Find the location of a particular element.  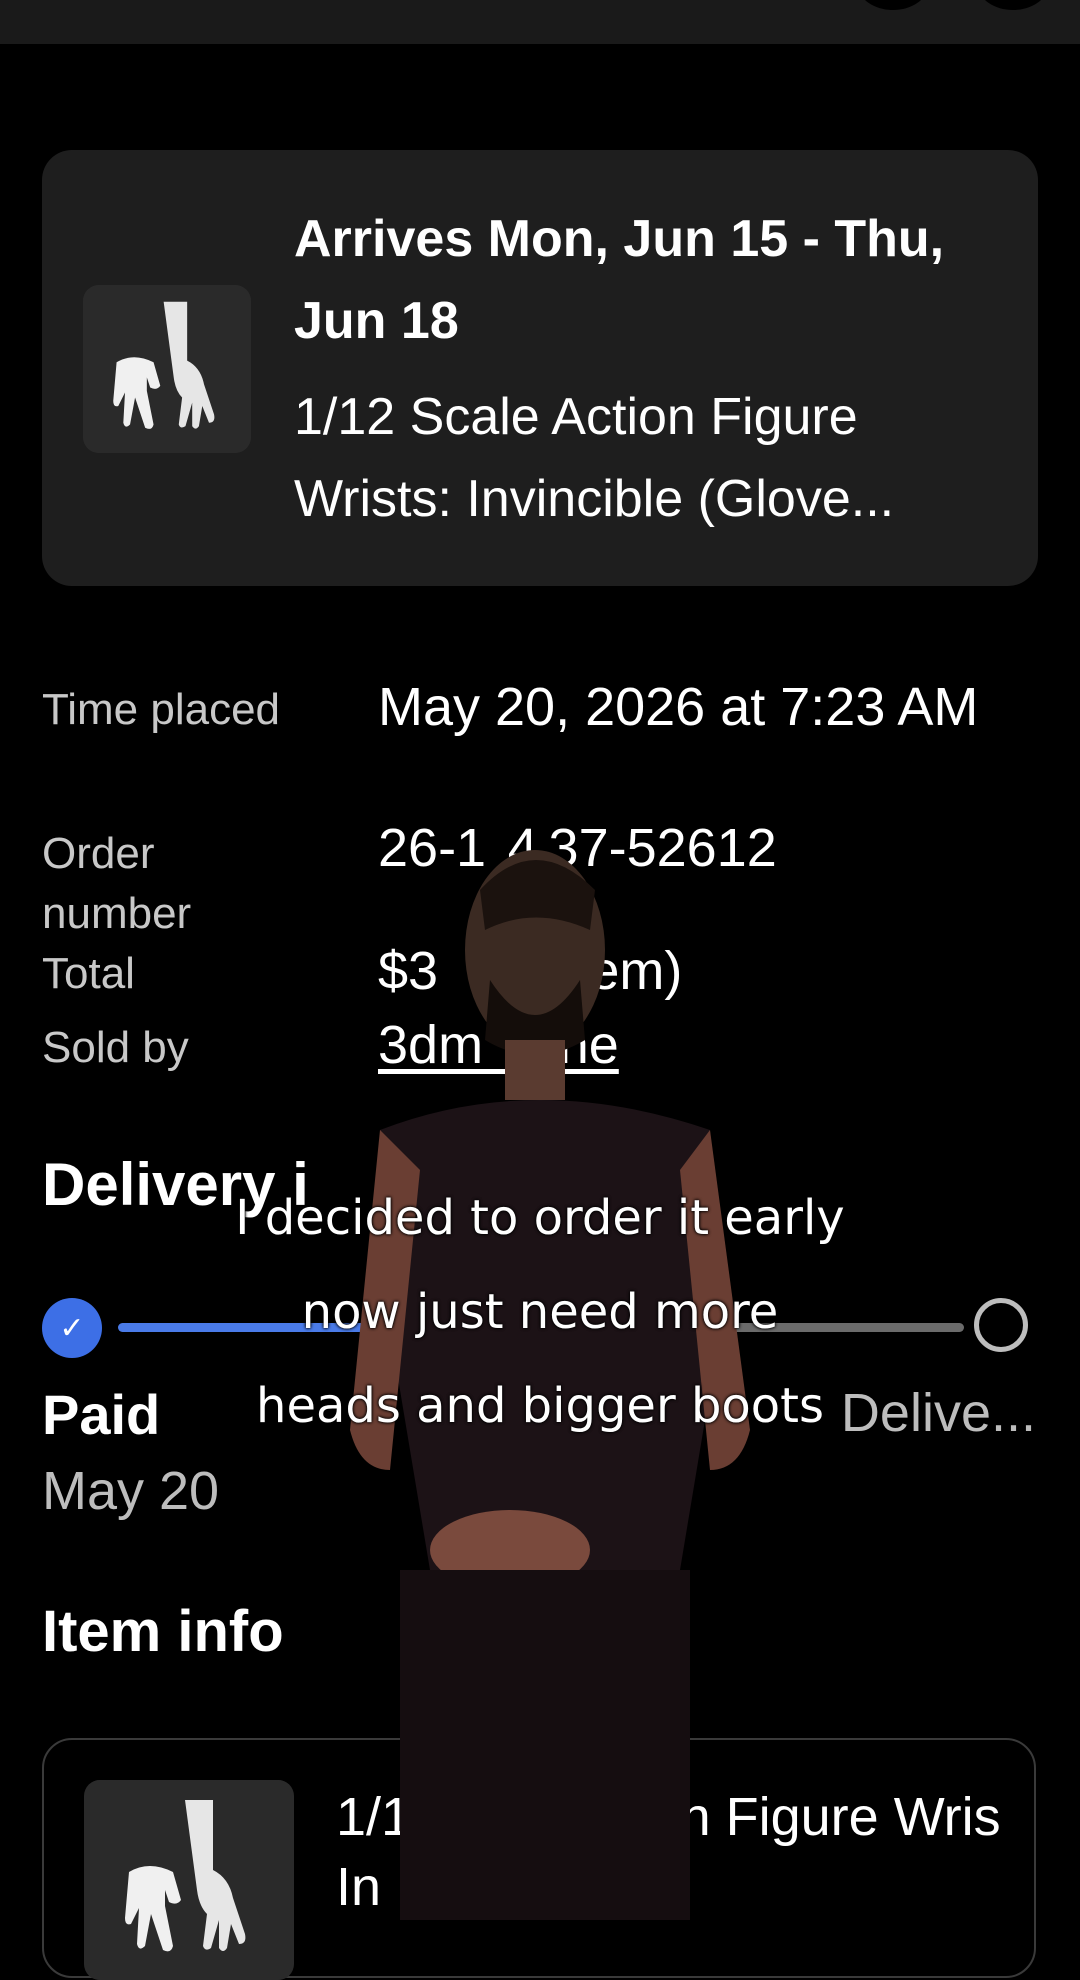

paid-date: May 20 is located at coordinates (131, 1491).